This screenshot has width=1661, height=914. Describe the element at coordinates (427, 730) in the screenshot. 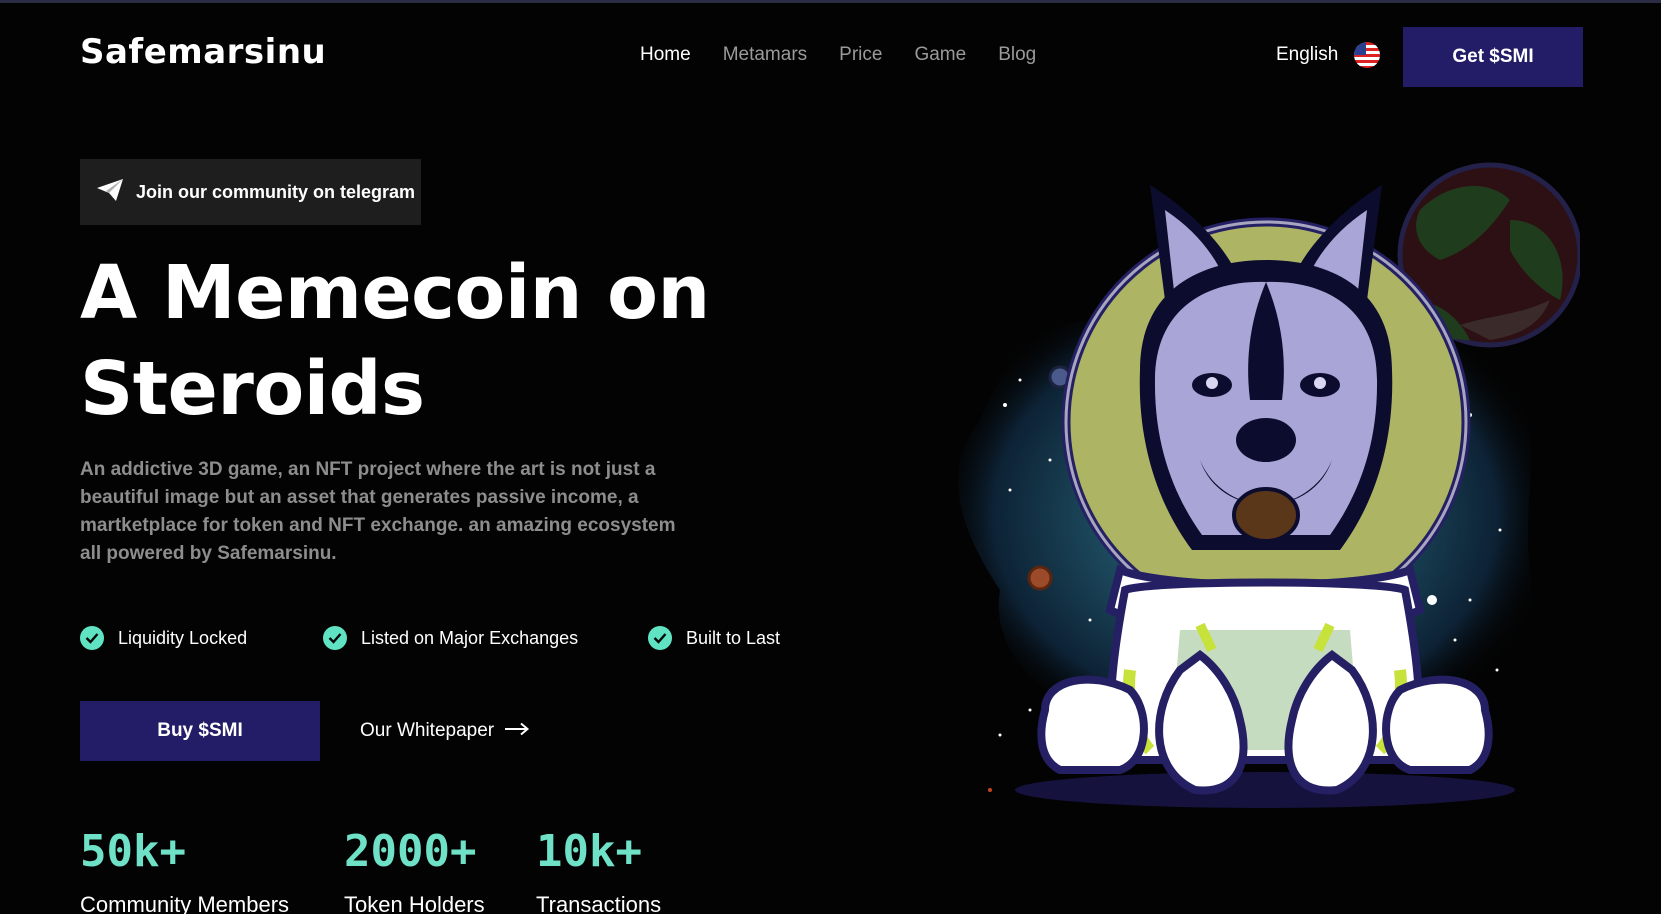

I see `whitepaper-label: Our Whitepaper` at that location.